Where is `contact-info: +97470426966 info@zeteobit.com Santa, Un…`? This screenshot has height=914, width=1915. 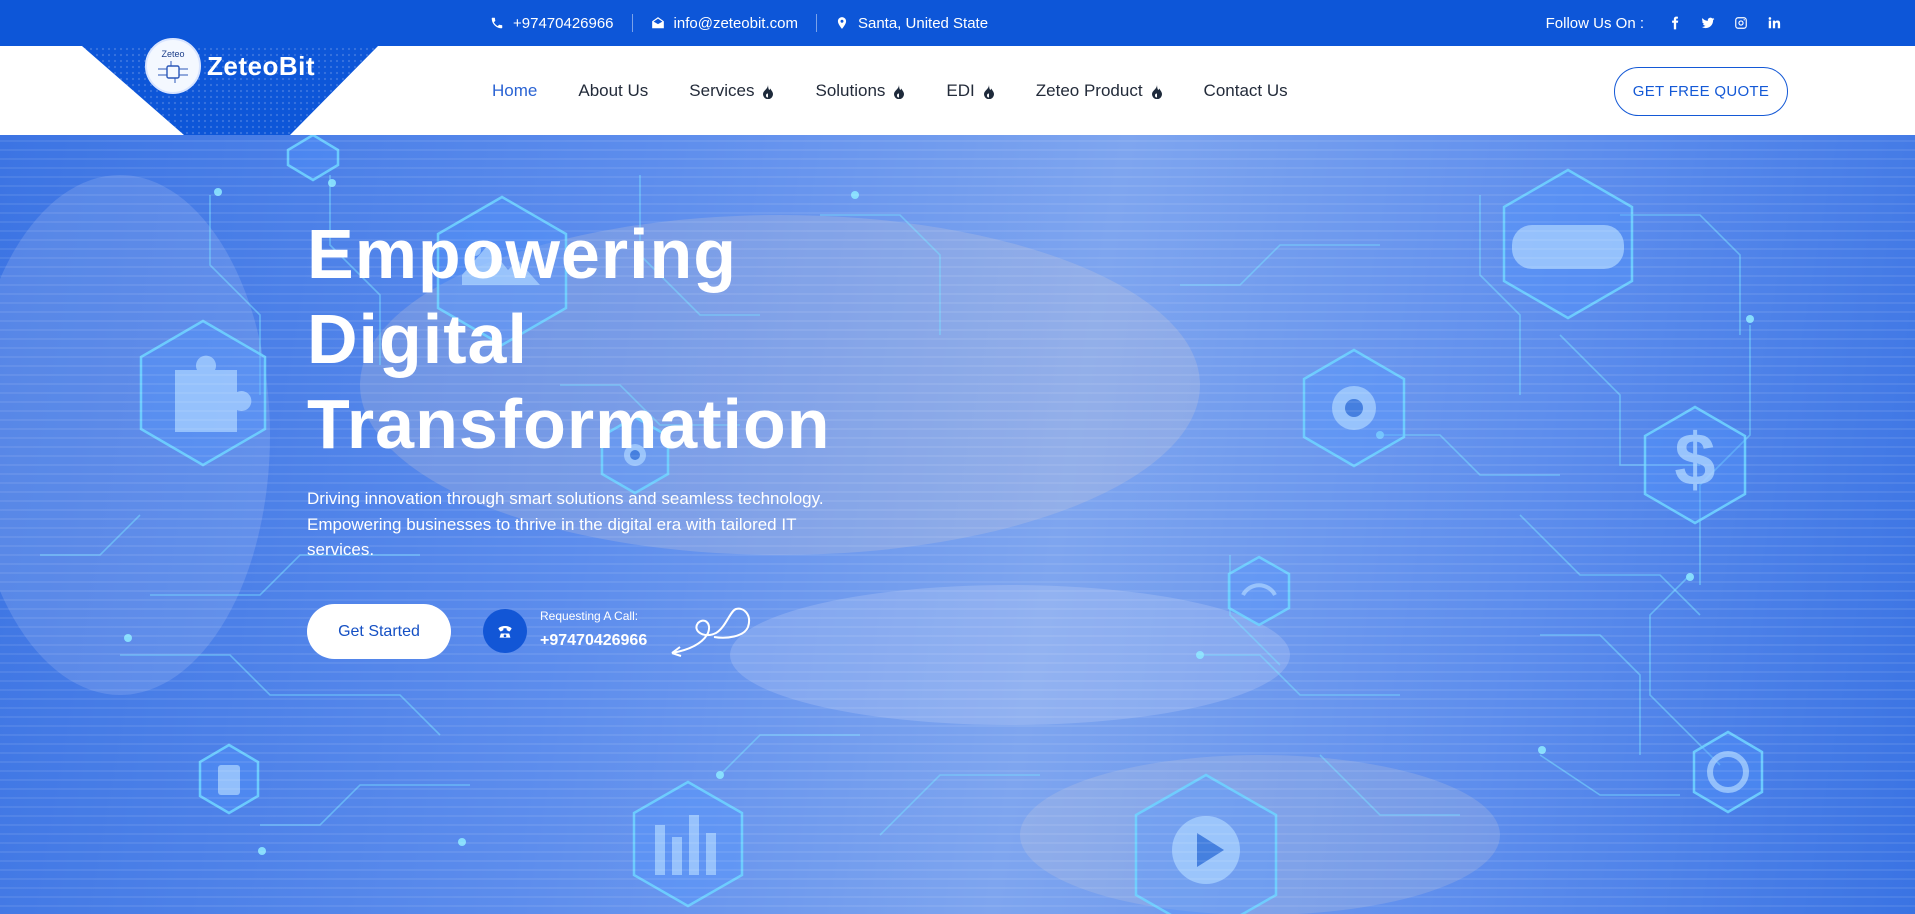 contact-info: +97470426966 info@zeteobit.com Santa, Un… is located at coordinates (739, 23).